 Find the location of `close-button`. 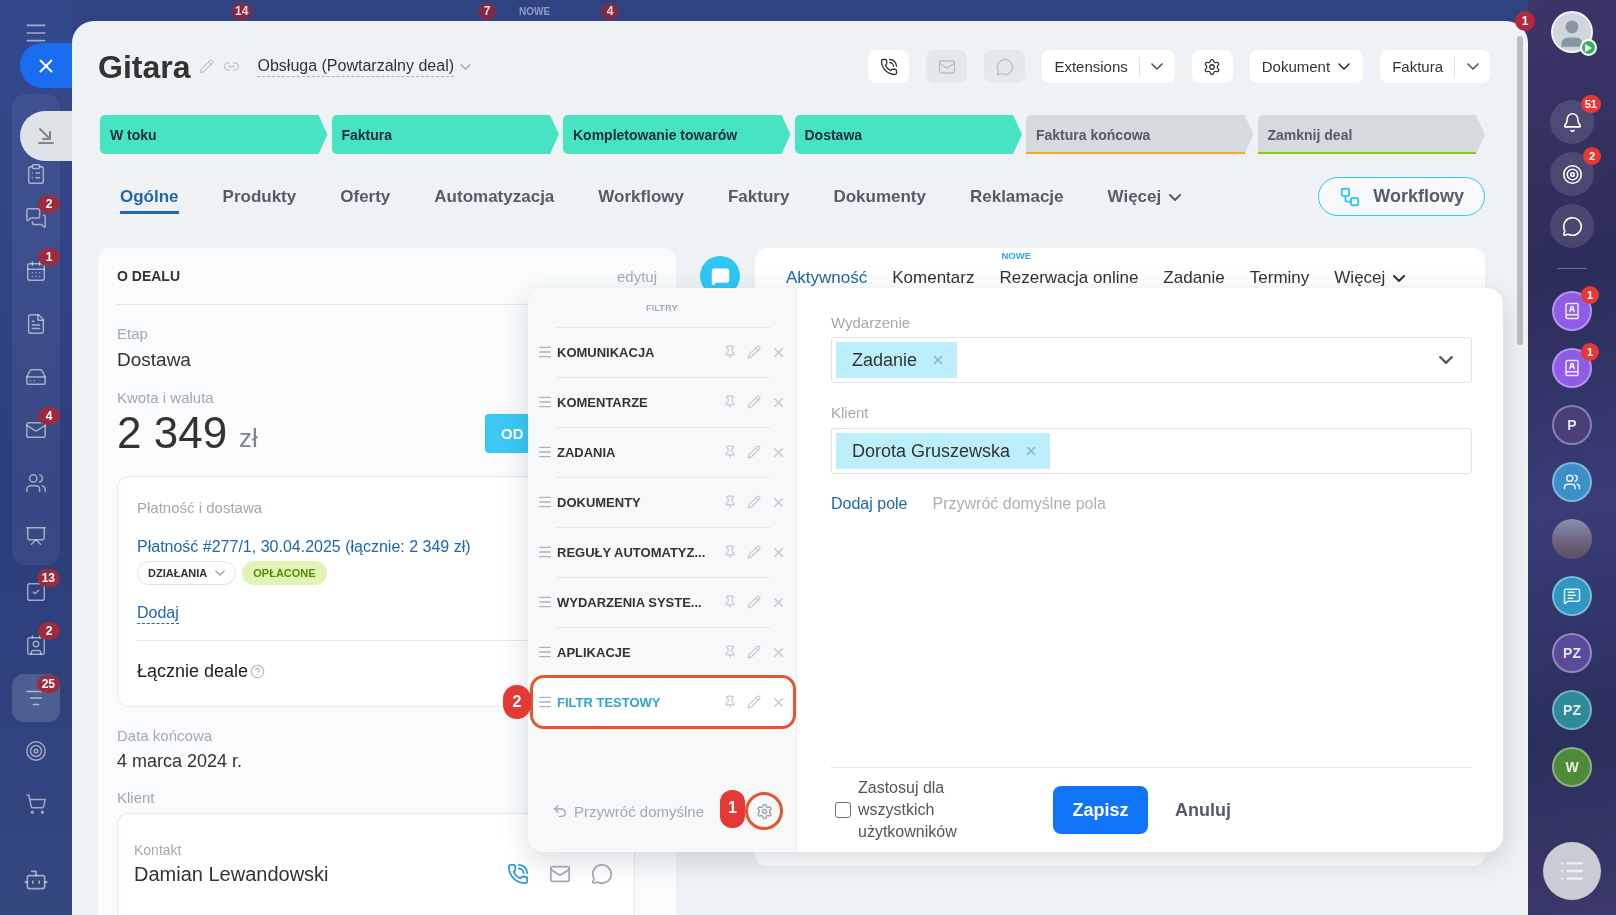

close-button is located at coordinates (46, 65).